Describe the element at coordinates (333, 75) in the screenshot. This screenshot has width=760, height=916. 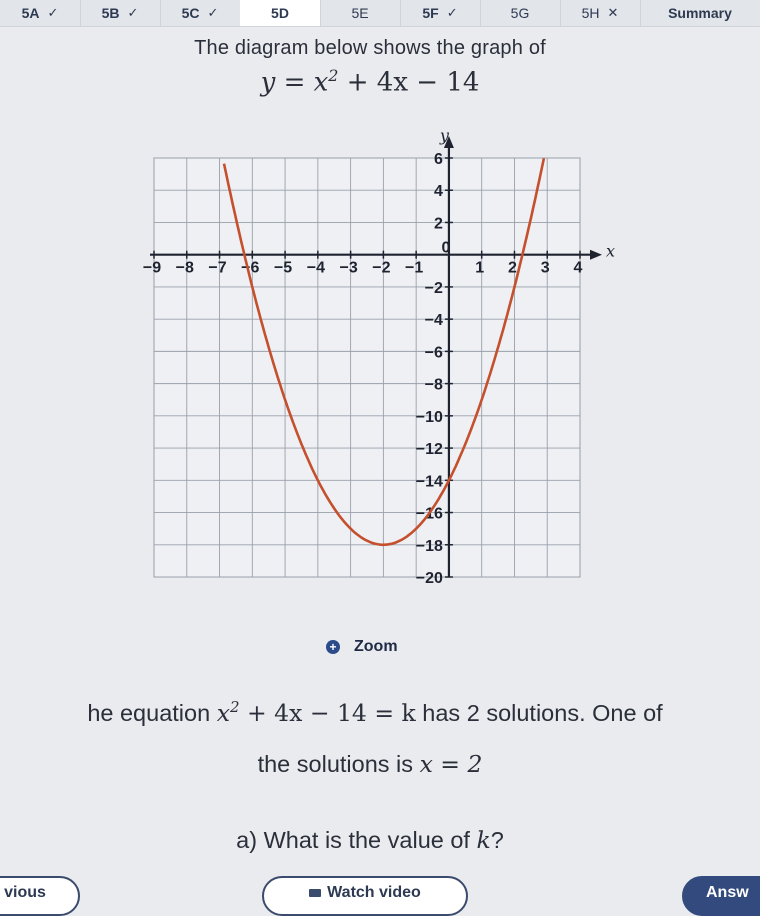
I see `eq-exponent: 2` at that location.